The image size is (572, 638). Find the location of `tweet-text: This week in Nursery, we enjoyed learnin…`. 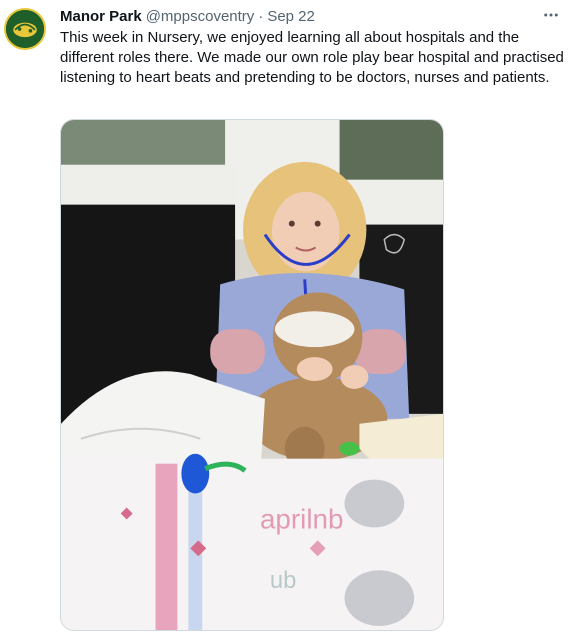

tweet-text: This week in Nursery, we enjoyed learnin… is located at coordinates (312, 57).